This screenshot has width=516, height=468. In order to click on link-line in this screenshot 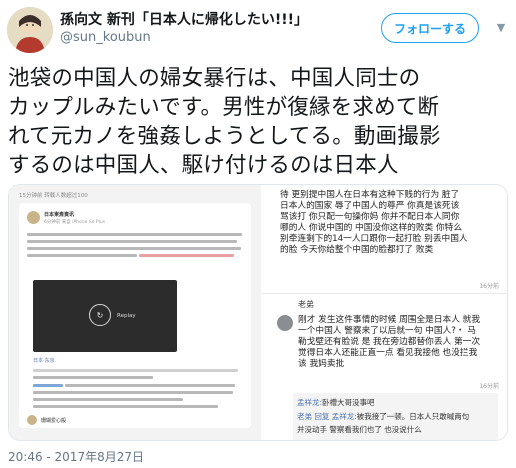, I will do `click(186, 255)`.